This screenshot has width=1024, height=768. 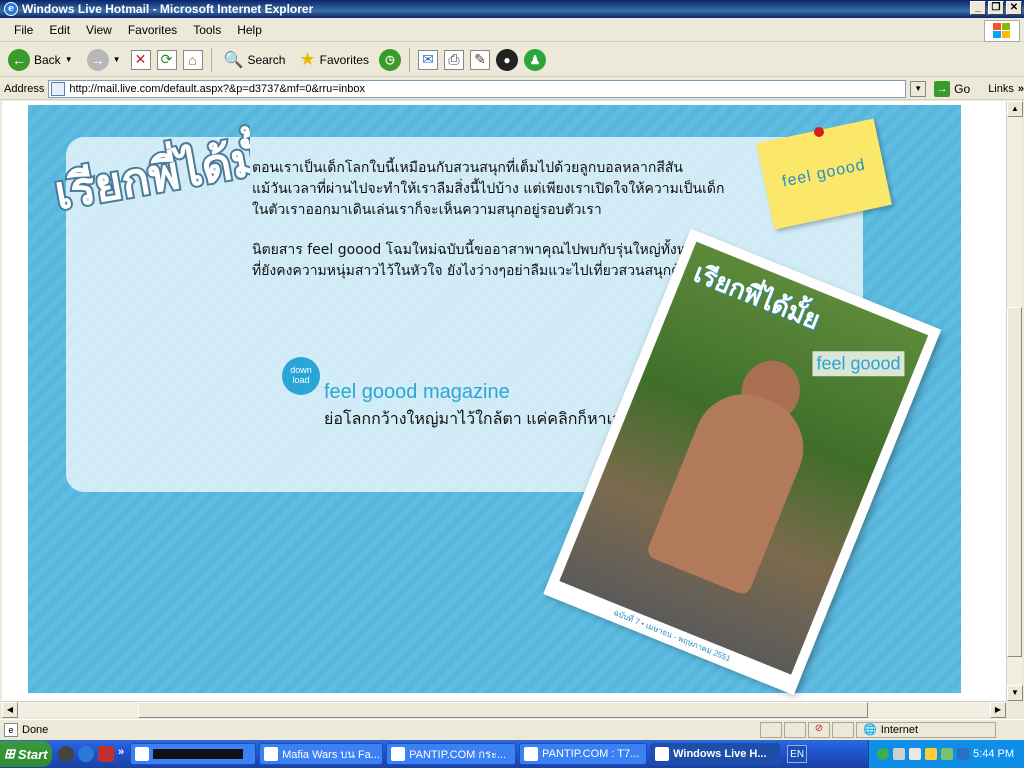 I want to click on sticky-note: feel goood, so click(x=824, y=174).